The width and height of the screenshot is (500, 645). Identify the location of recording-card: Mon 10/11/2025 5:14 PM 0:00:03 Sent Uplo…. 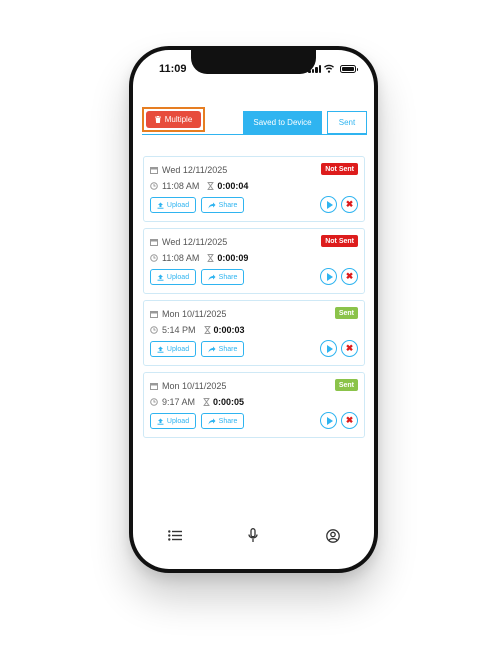
(254, 333).